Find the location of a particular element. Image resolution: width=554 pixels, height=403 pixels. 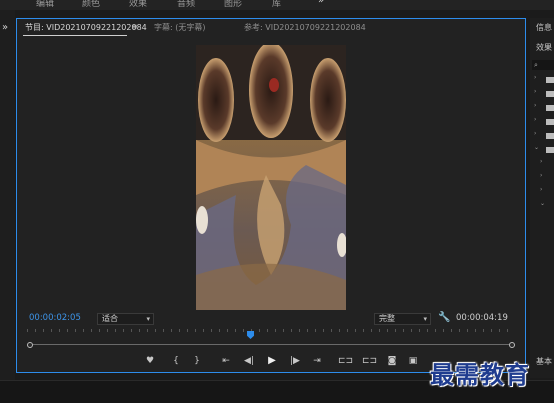

settings-wrench-icon: 🔧 is located at coordinates (444, 317).